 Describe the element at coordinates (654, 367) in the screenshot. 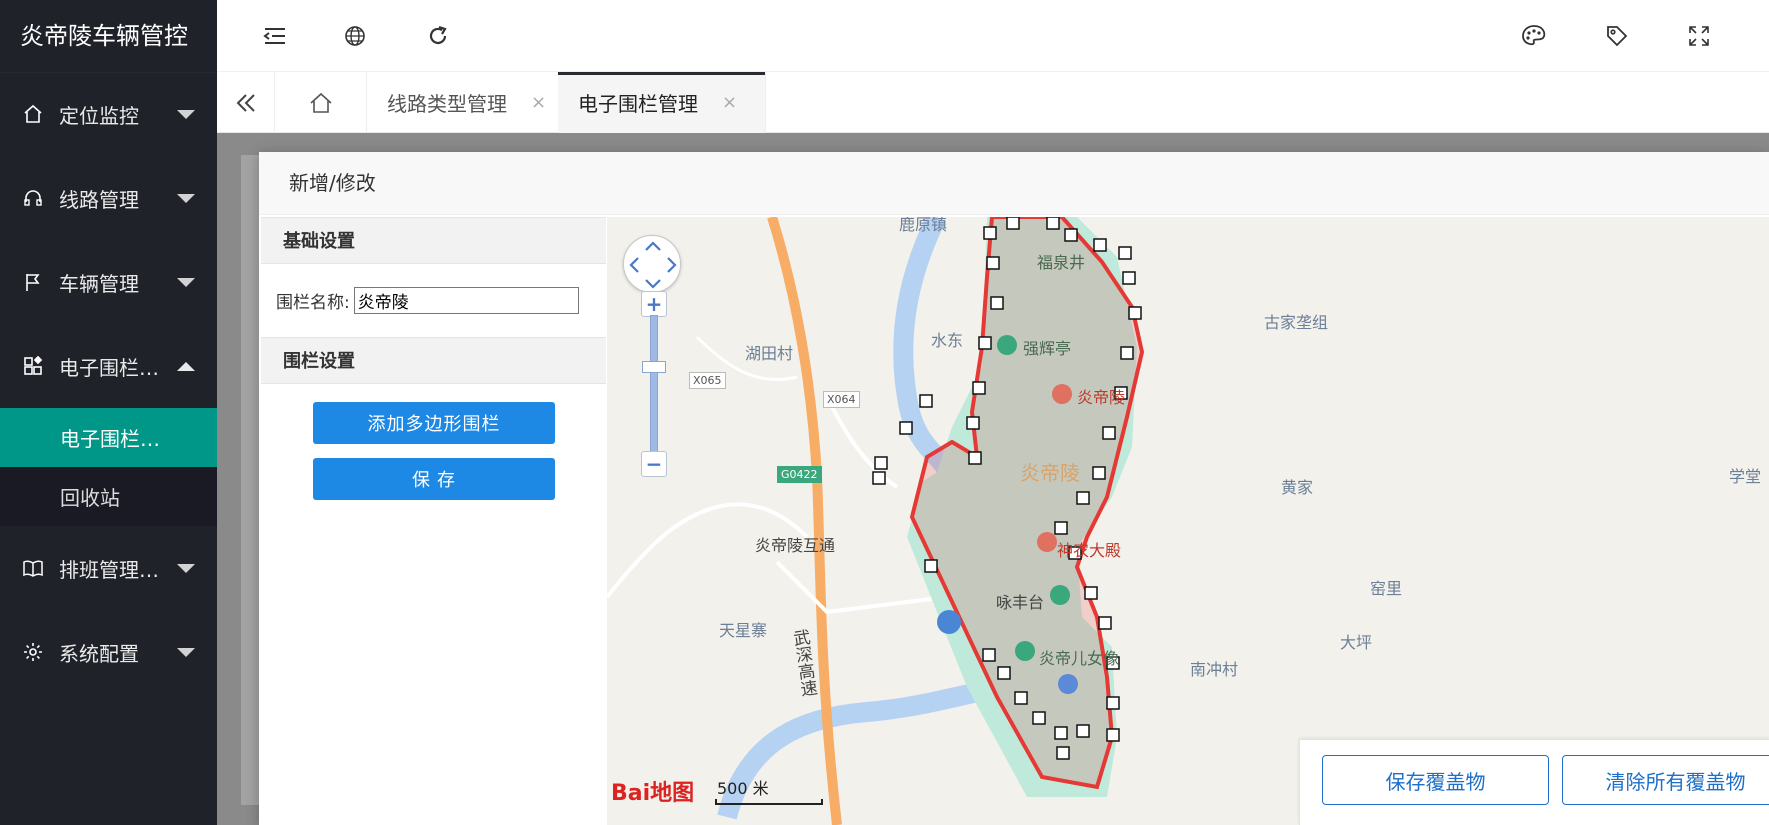

I see `zoom-slider-thumb` at that location.